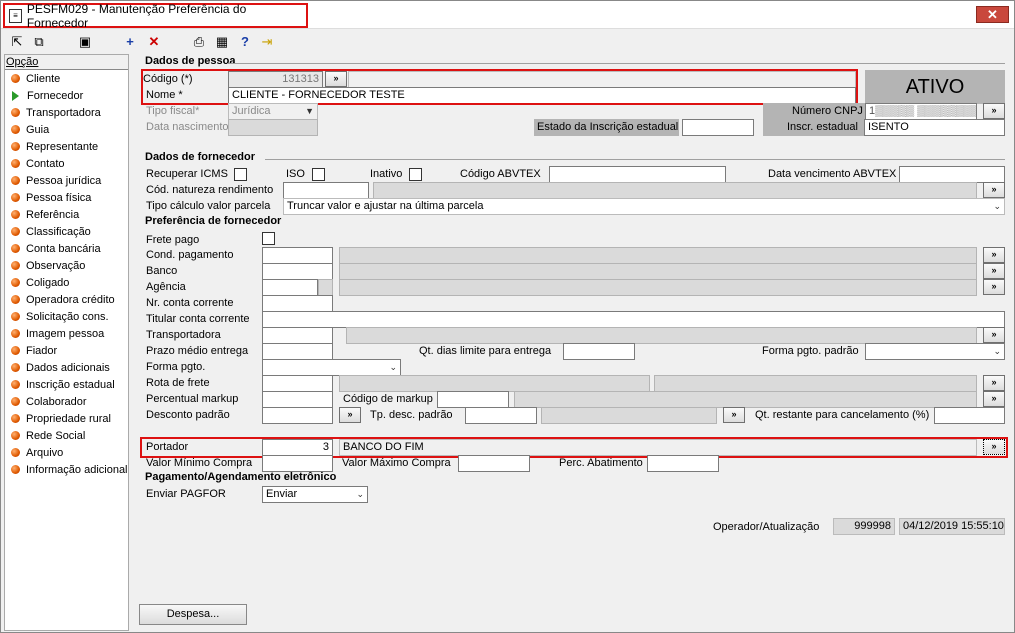 This screenshot has height=633, width=1015. I want to click on agencia-lookup-button: », so click(994, 287).